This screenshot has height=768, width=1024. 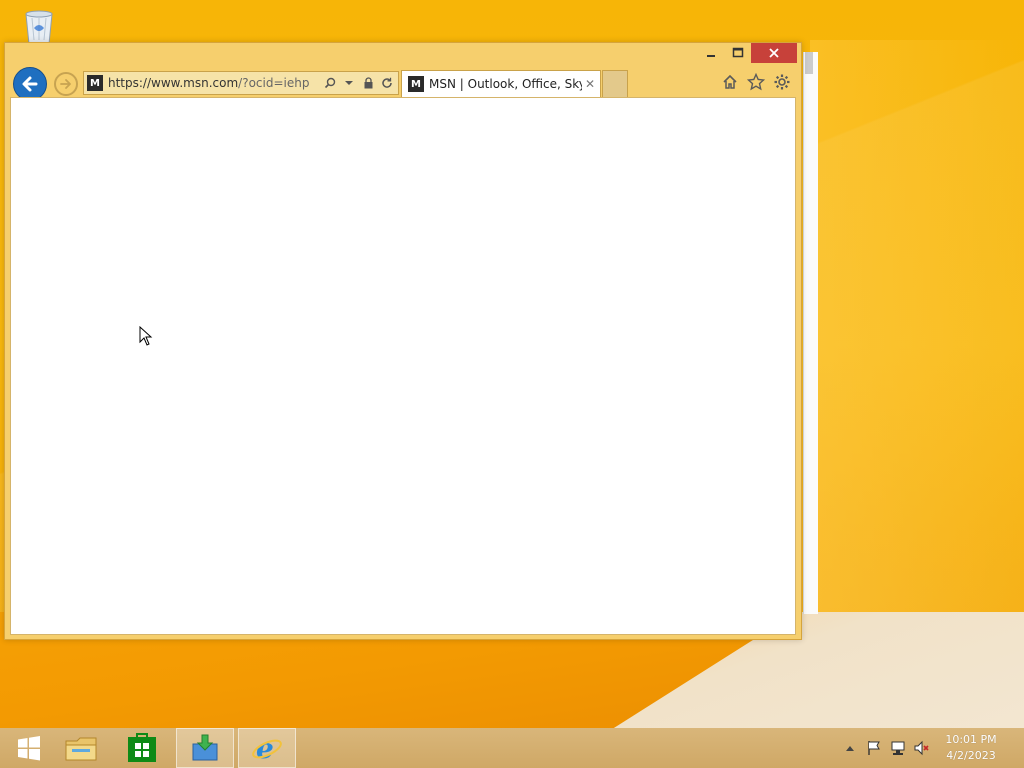 What do you see at coordinates (205, 748) in the screenshot?
I see `install-app-icon` at bounding box center [205, 748].